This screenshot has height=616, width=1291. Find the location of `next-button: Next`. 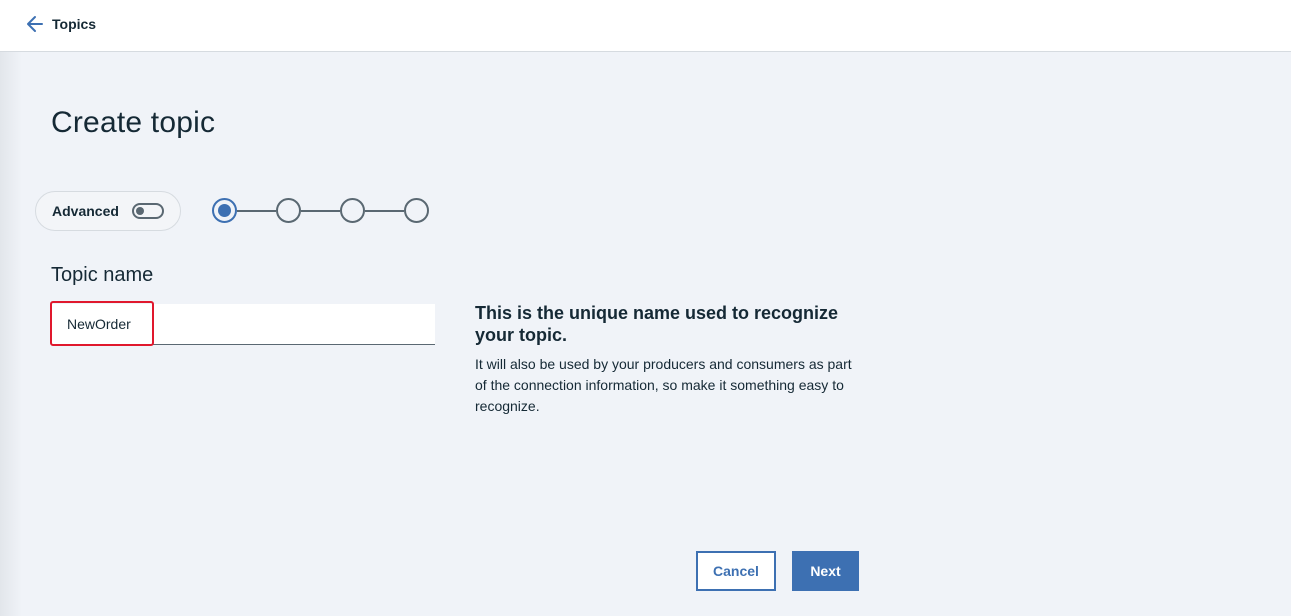

next-button: Next is located at coordinates (825, 571).